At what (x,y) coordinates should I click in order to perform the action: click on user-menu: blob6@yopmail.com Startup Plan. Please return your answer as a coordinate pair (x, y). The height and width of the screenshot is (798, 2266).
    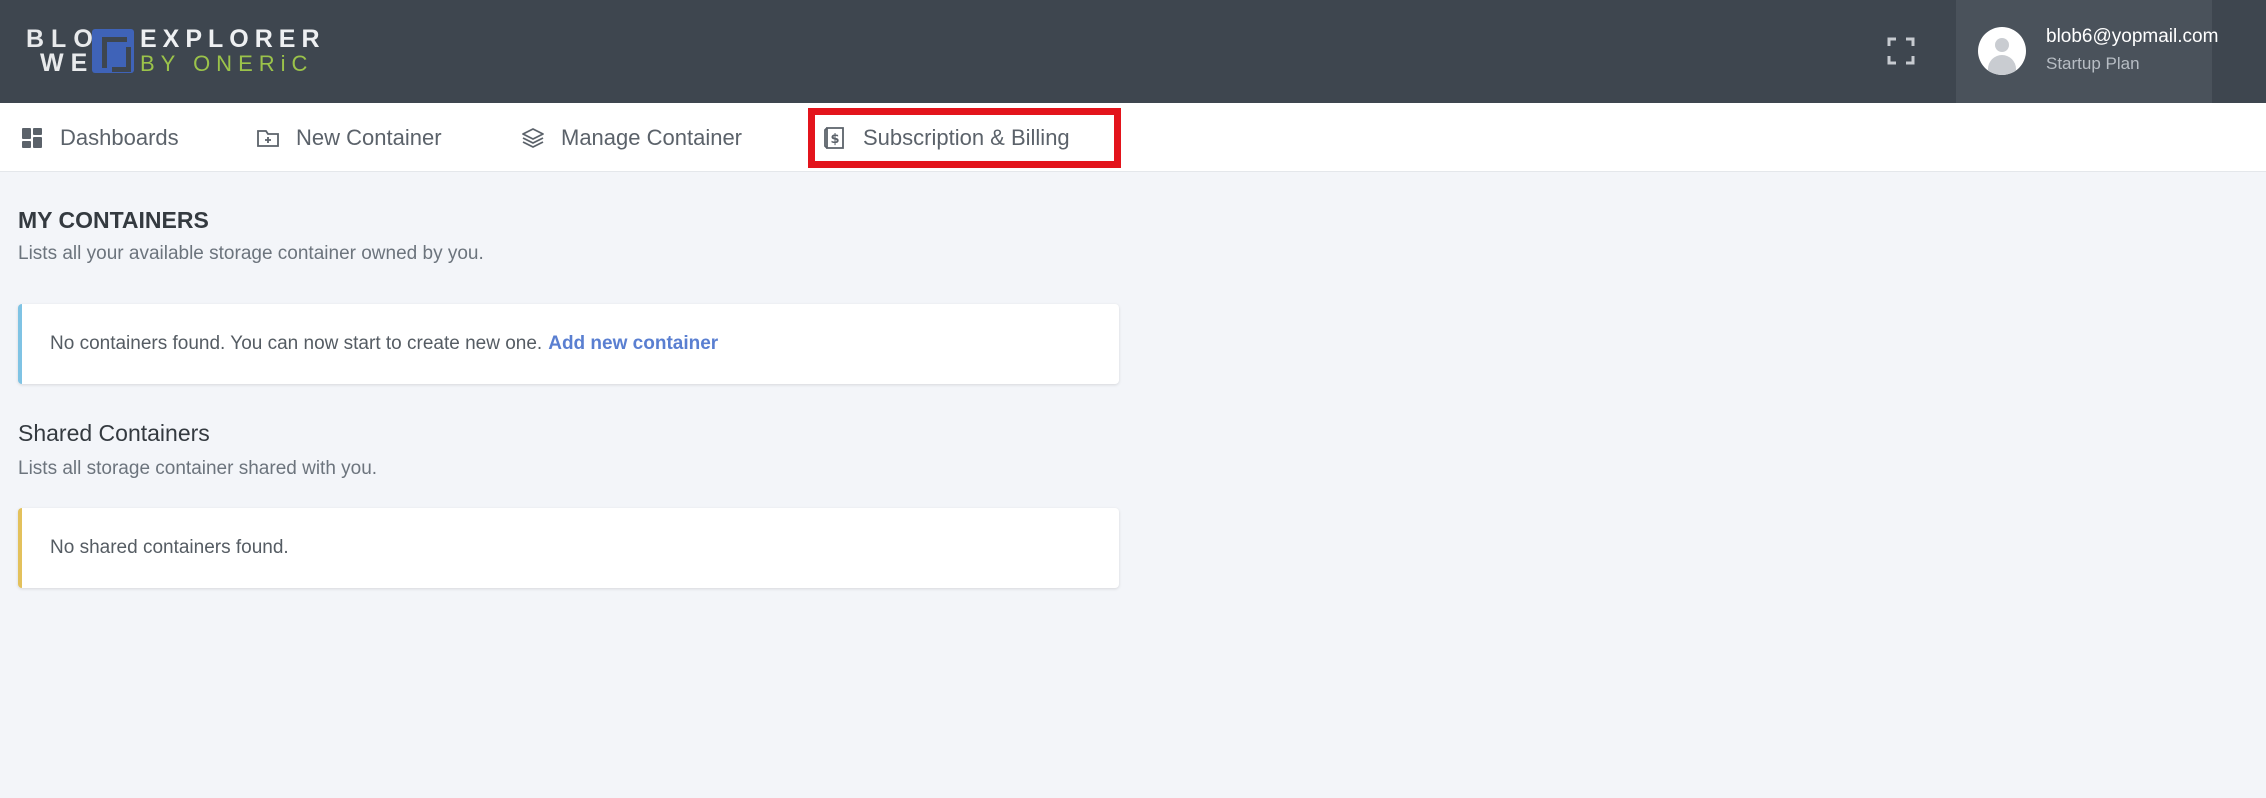
    Looking at the image, I should click on (2087, 51).